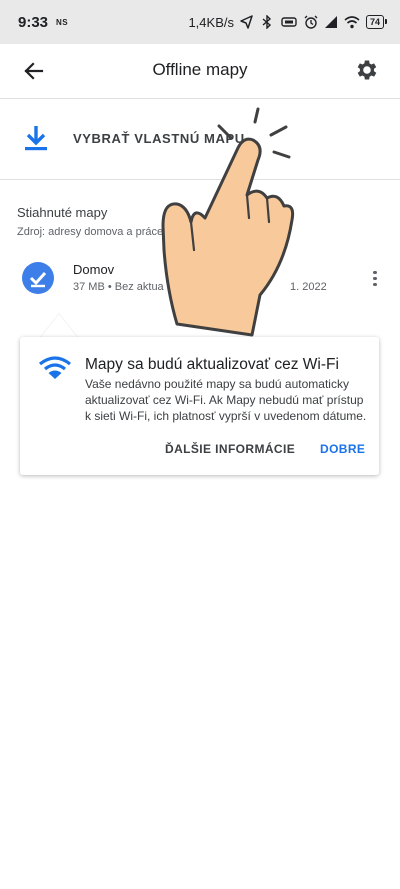 The height and width of the screenshot is (889, 400). I want to click on bluetooth-icon, so click(267, 22).